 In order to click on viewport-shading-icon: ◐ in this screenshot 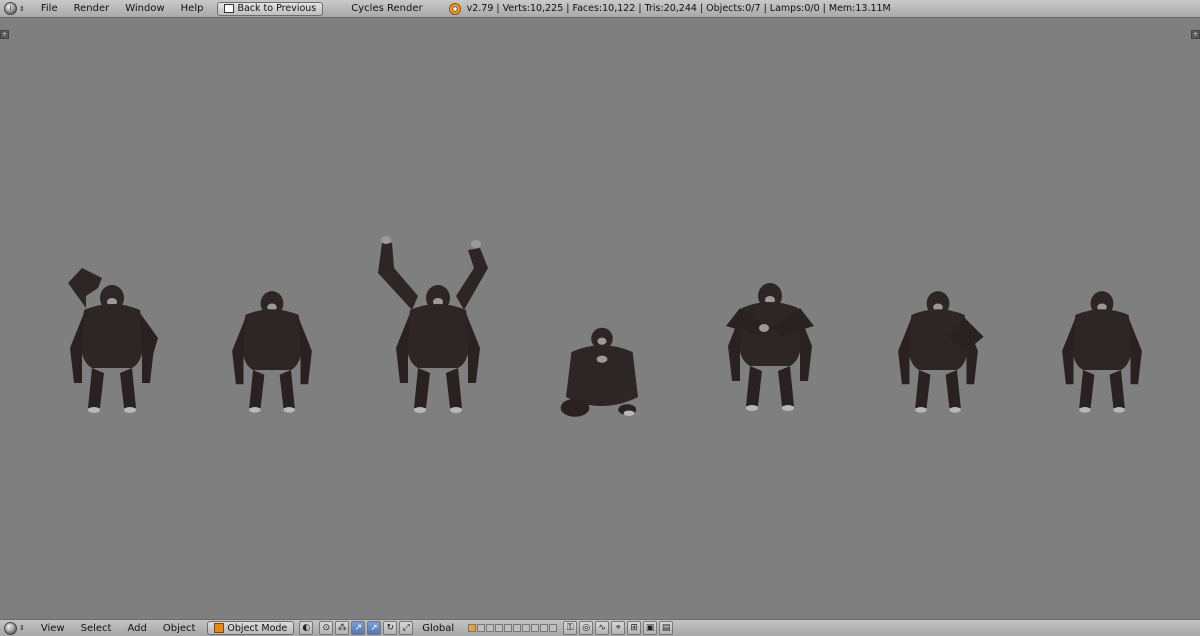, I will do `click(306, 628)`.